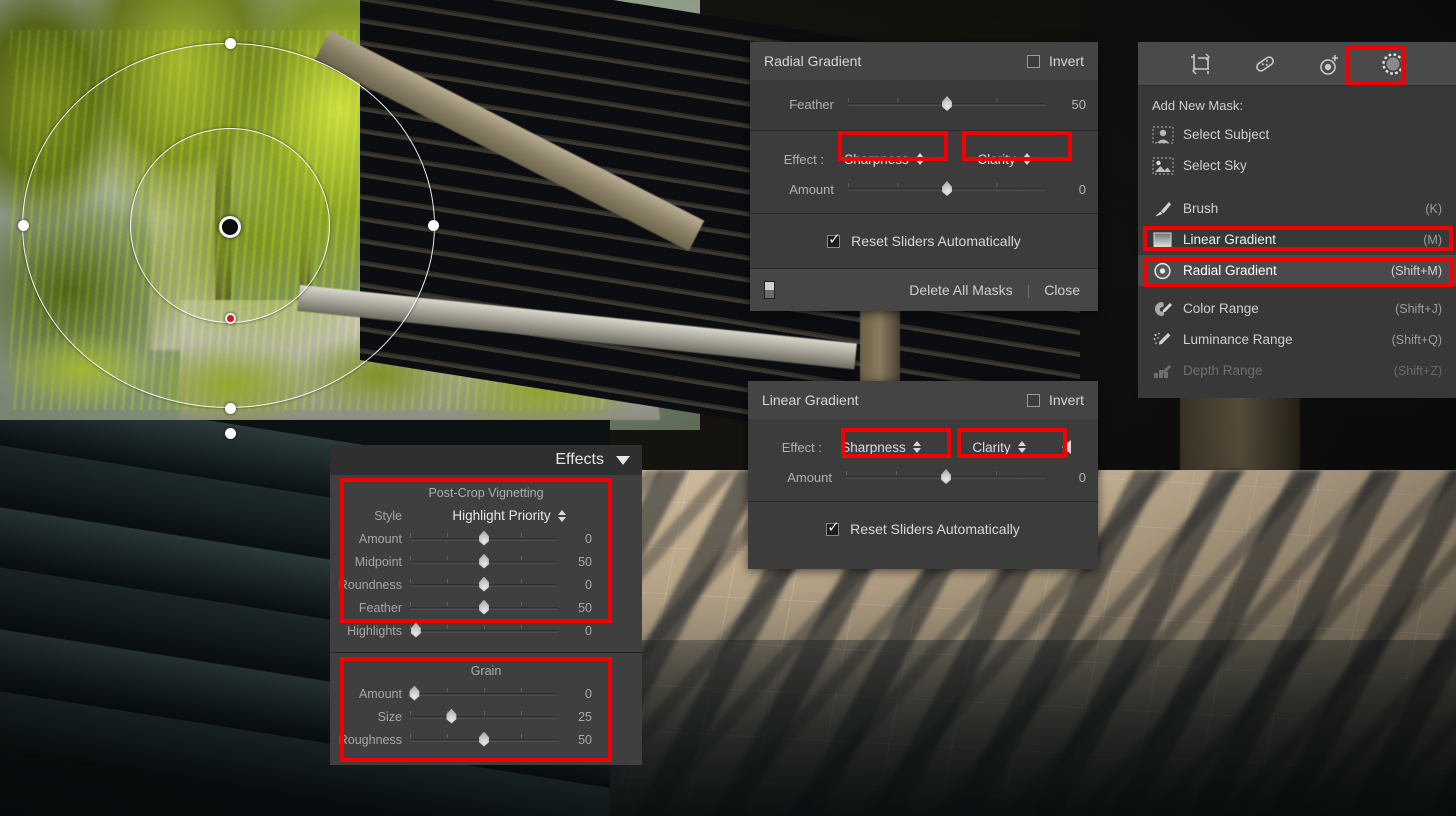 This screenshot has width=1456, height=816. Describe the element at coordinates (1418, 308) in the screenshot. I see `mask-item-shortcut: (Shift+J)` at that location.